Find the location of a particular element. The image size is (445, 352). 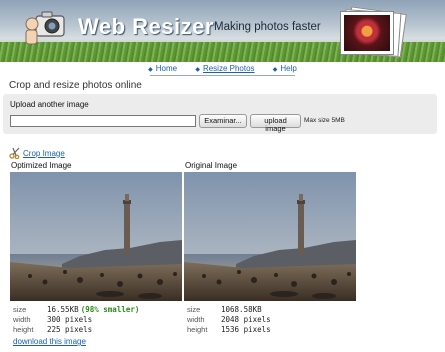

upload-image-button: upload image is located at coordinates (275, 123).